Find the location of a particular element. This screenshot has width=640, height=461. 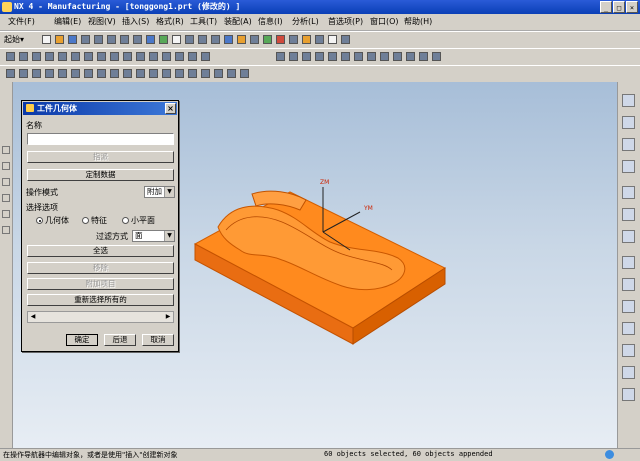

roles-icon is located at coordinates (628, 284).